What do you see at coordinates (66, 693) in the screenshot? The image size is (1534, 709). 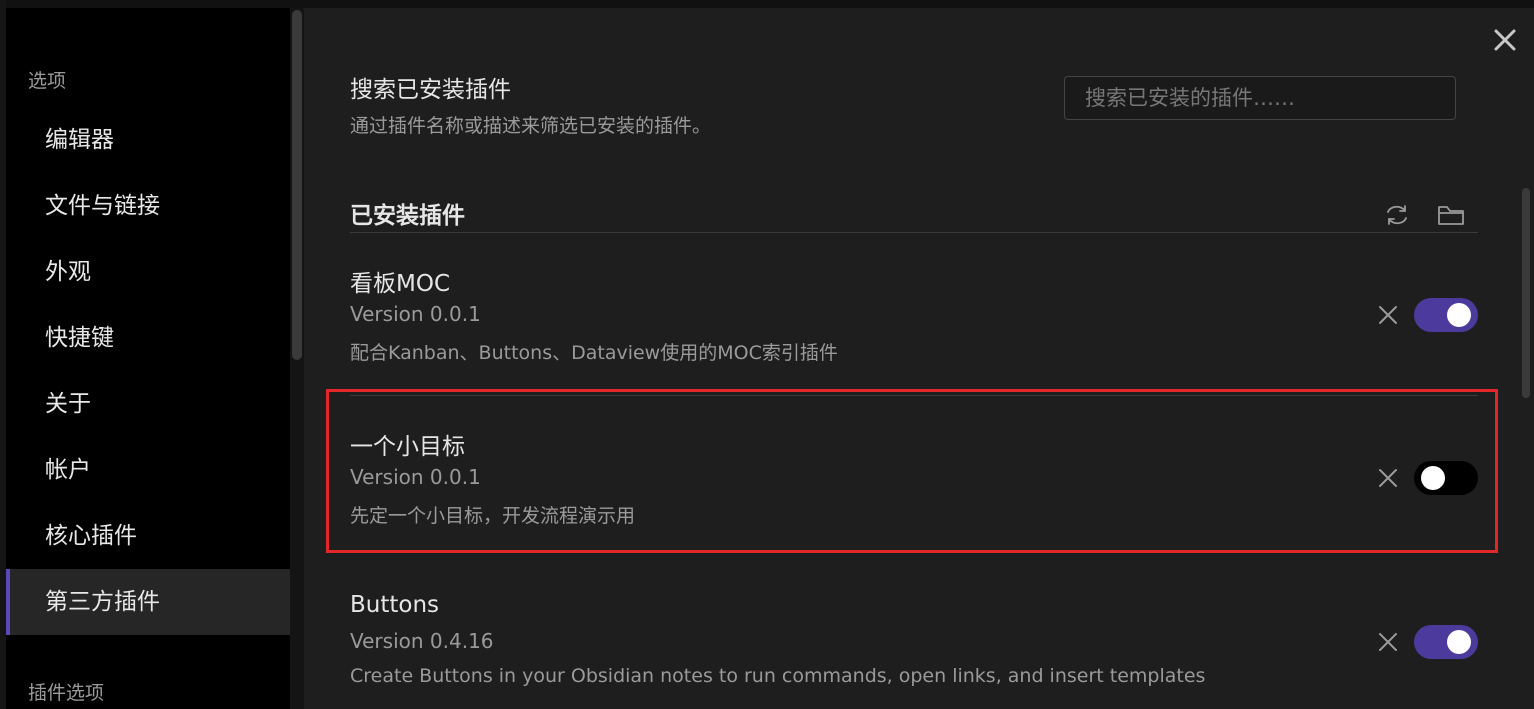 I see `plugin-options-heading: 插件选项` at bounding box center [66, 693].